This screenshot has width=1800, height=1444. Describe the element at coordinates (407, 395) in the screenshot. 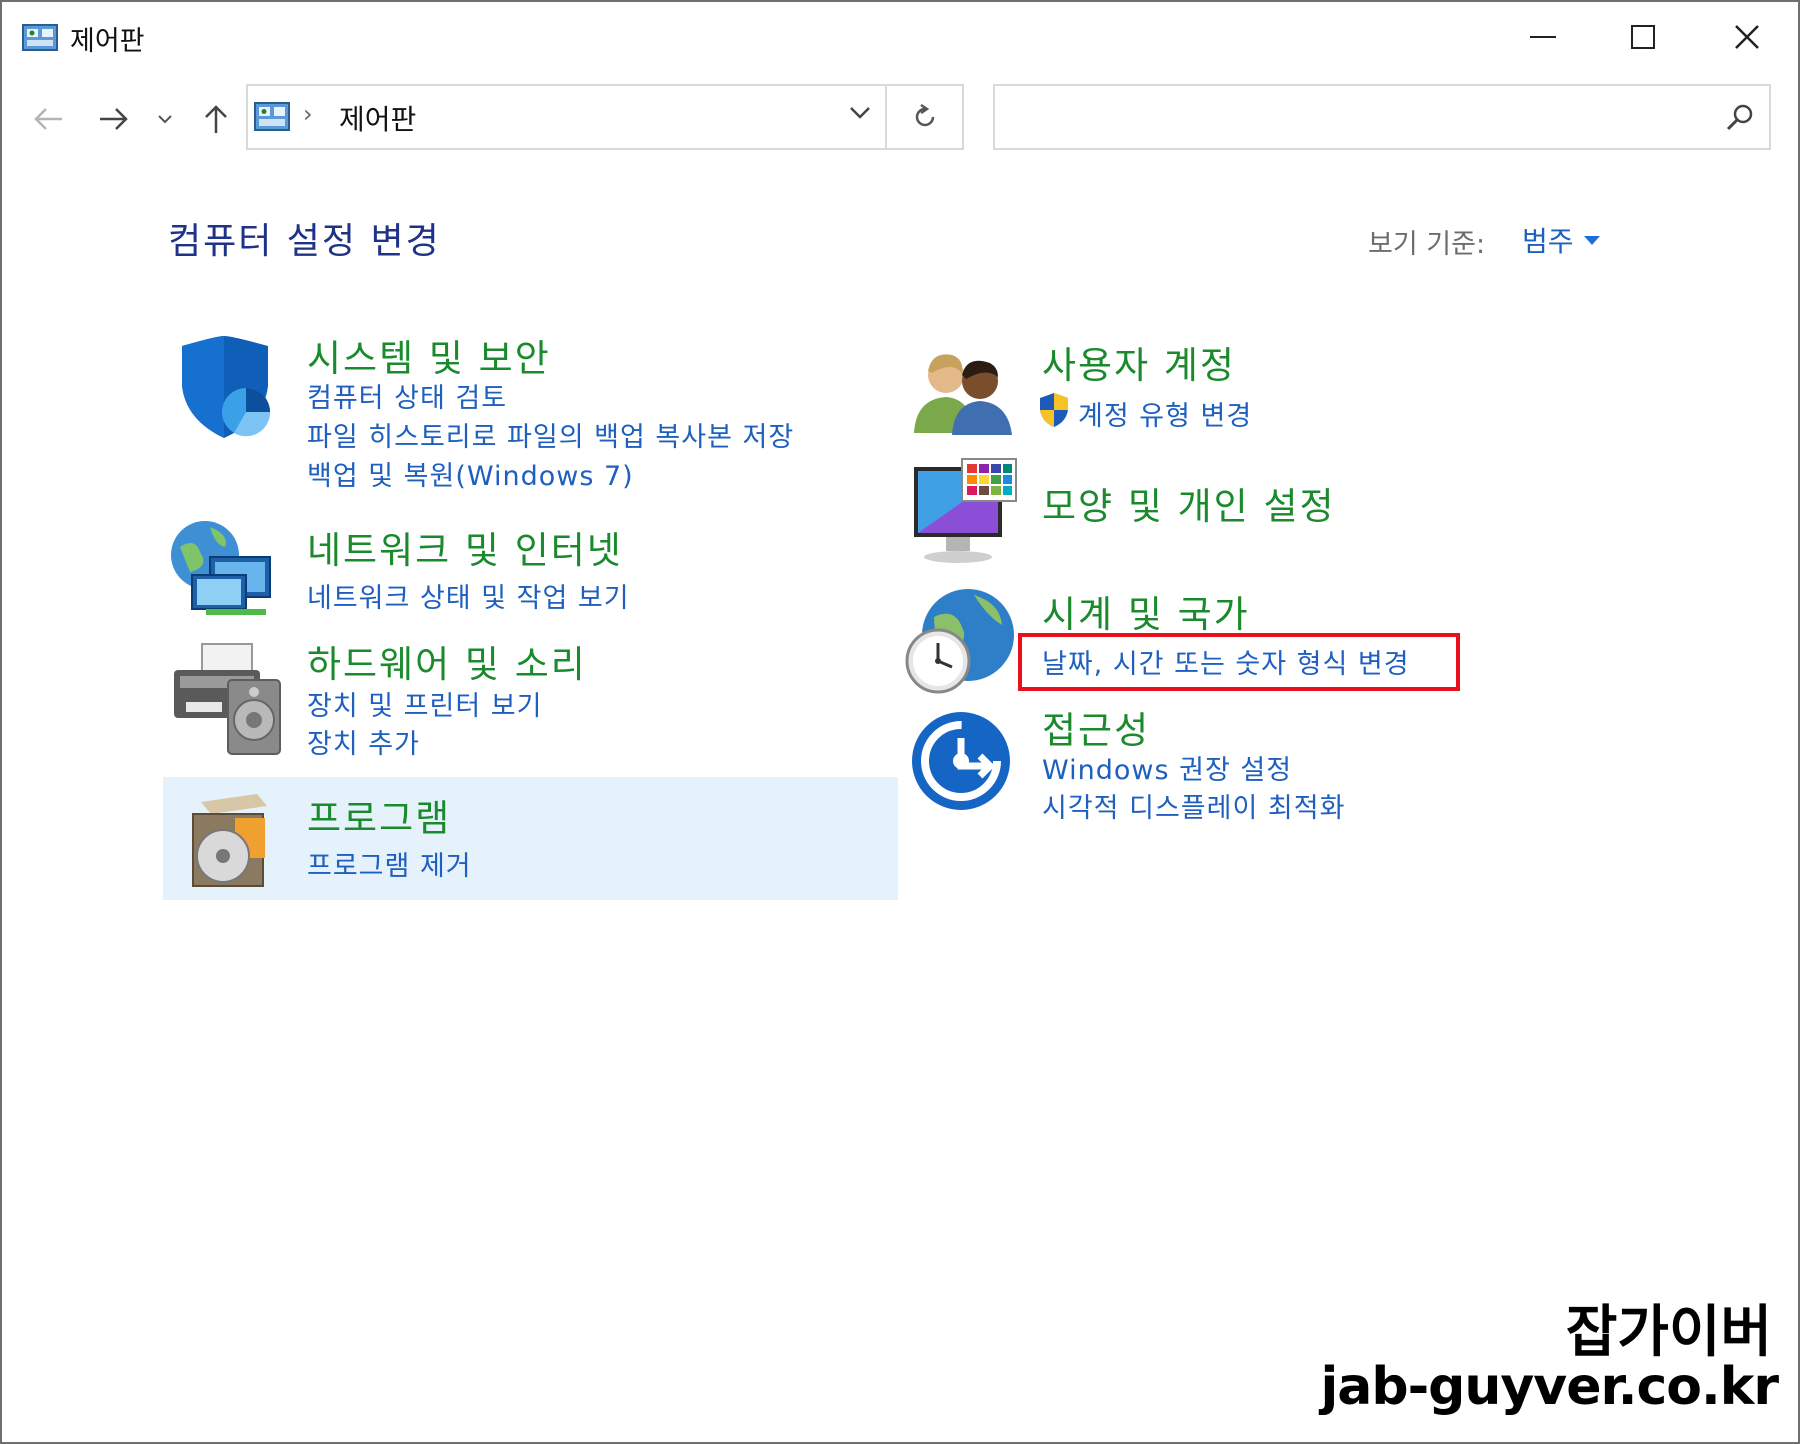

I see `link-review-status: 컴퓨터 상태 검토` at that location.